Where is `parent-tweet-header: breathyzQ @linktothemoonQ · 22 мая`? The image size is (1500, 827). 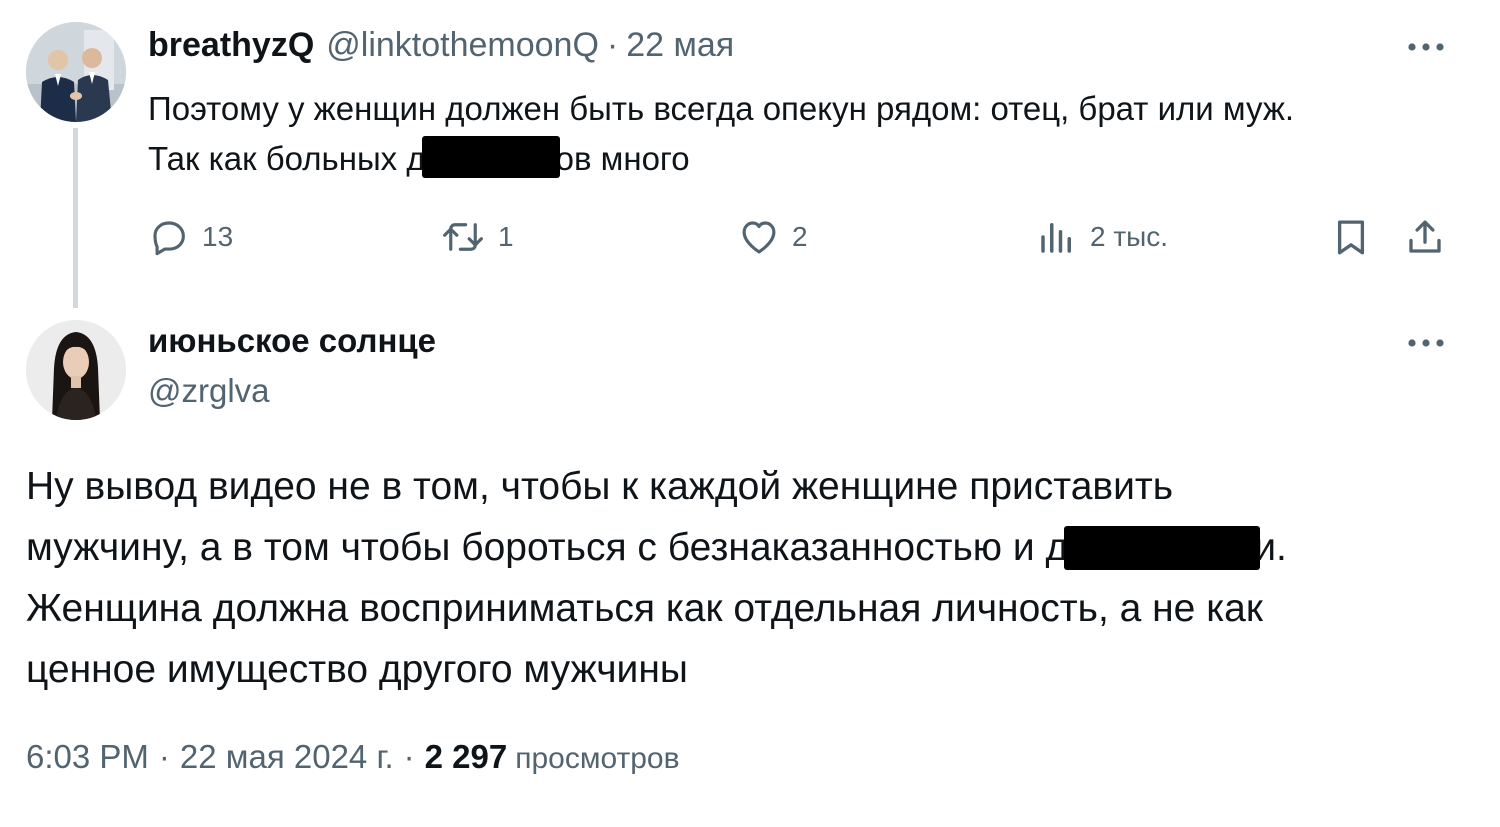
parent-tweet-header: breathyzQ @linktothemoonQ · 22 мая is located at coordinates (441, 48).